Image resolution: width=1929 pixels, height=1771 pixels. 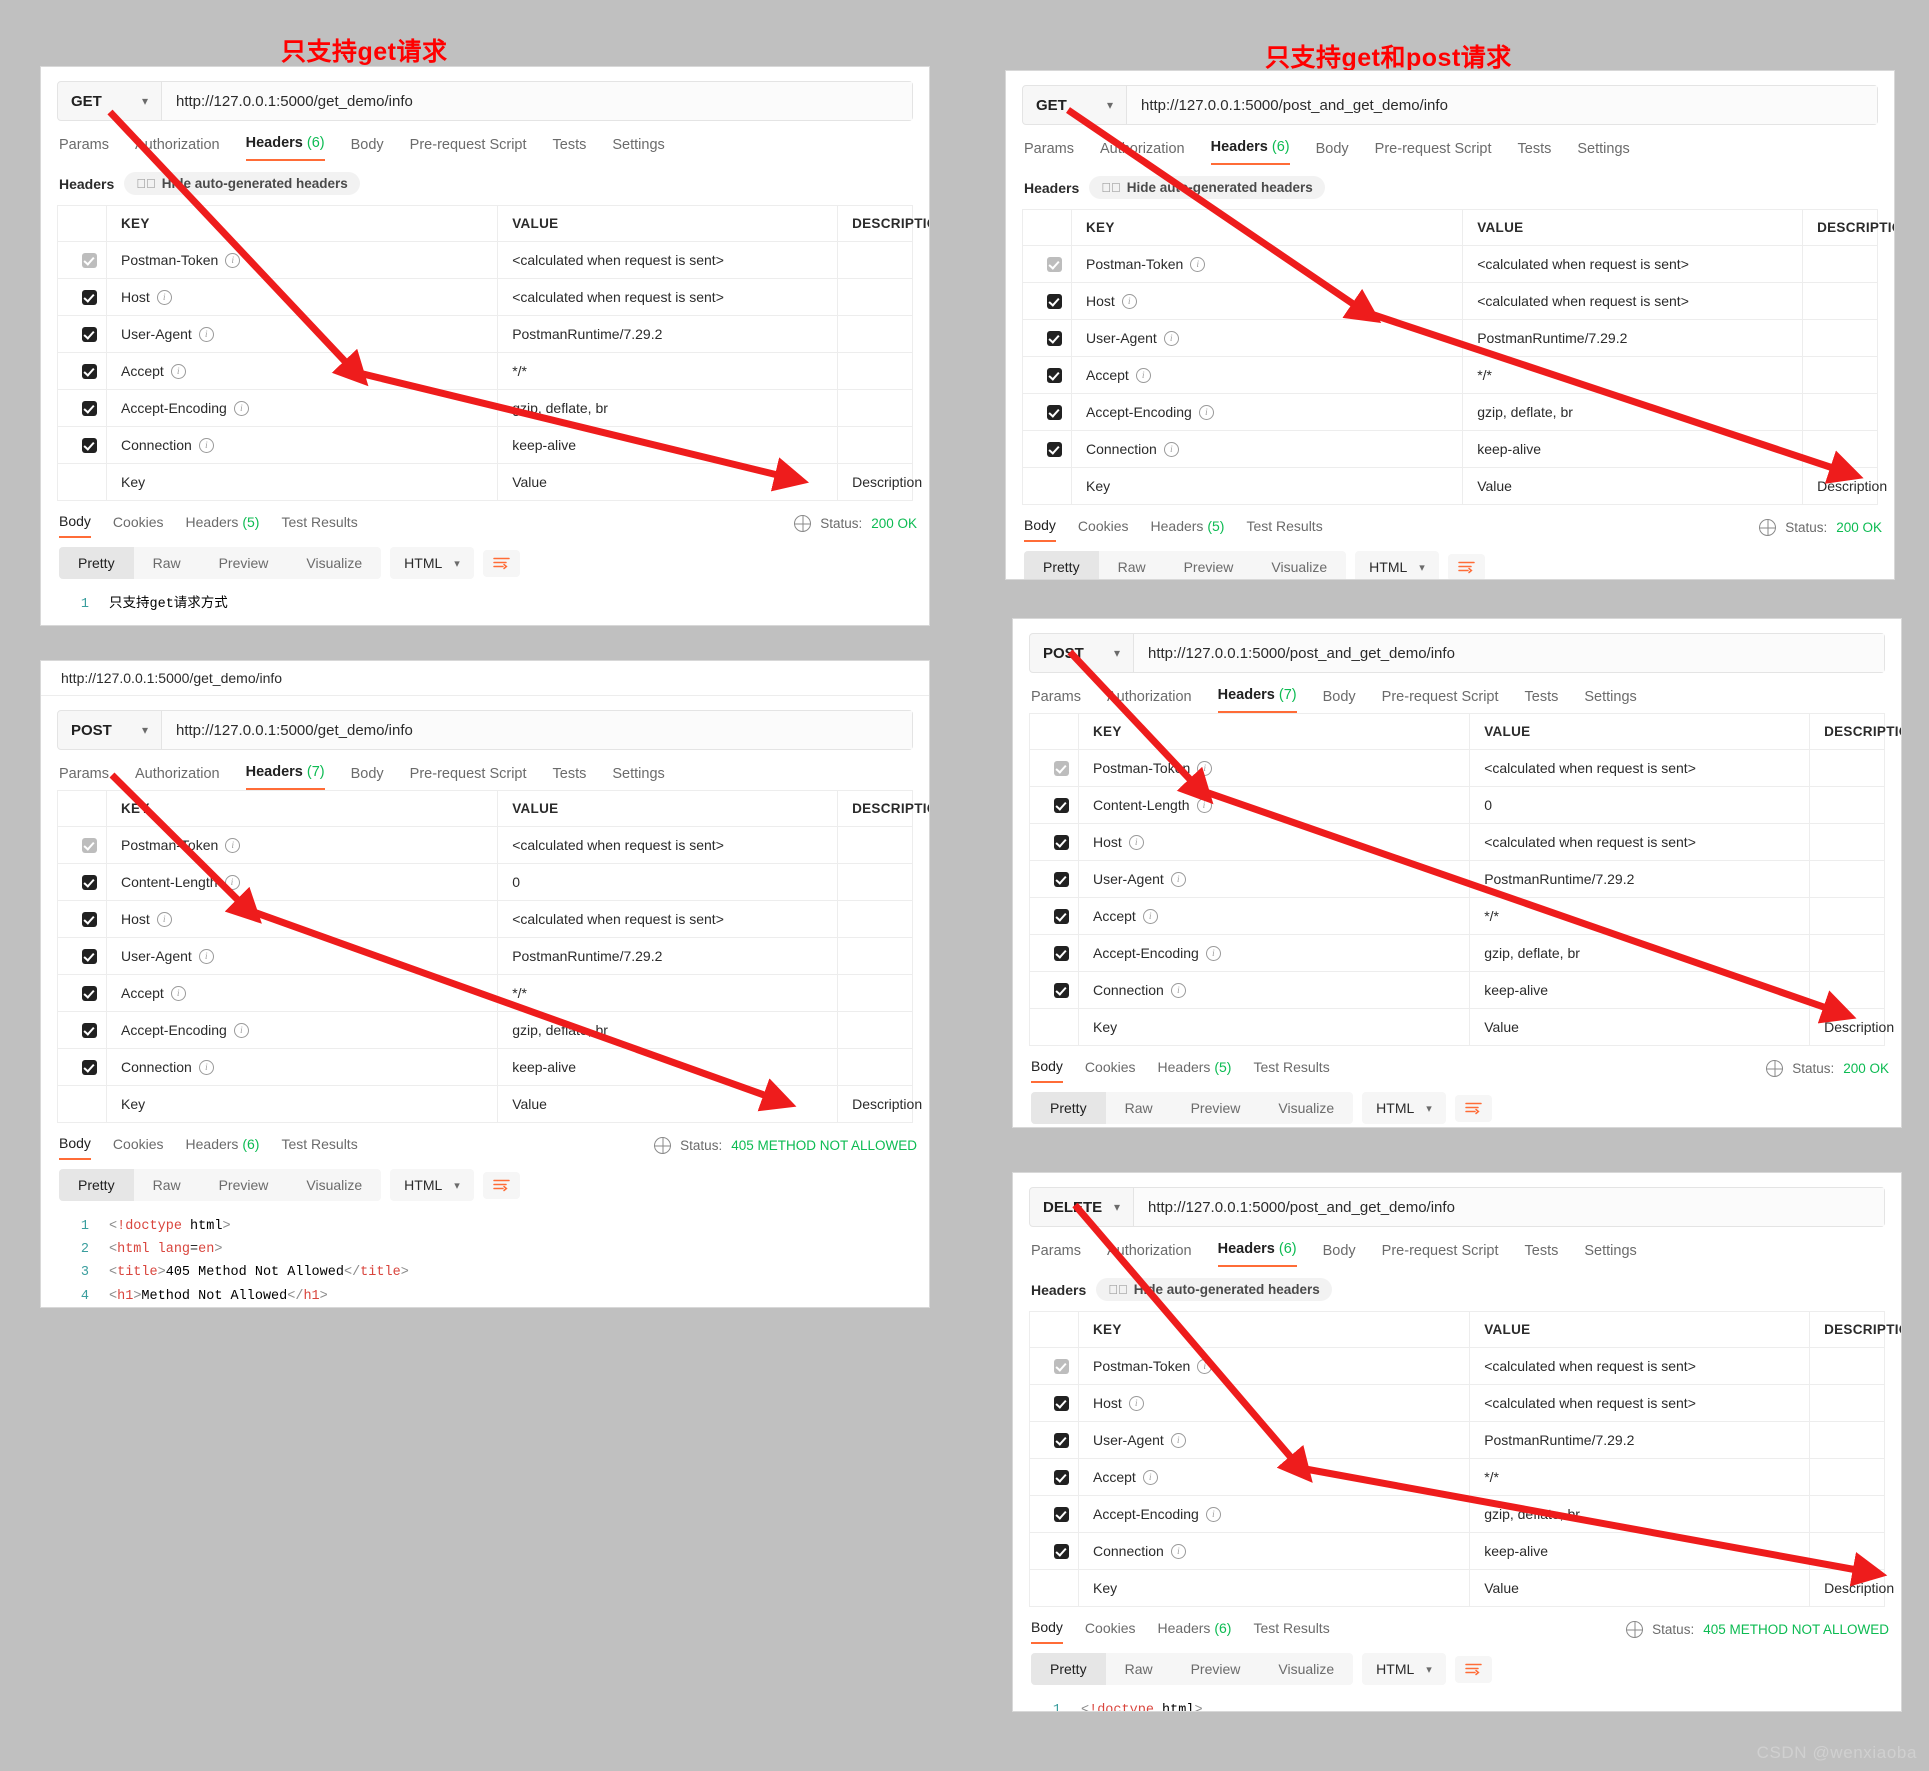 What do you see at coordinates (1457, 805) in the screenshot?
I see `table-row: Content-Length i 0` at bounding box center [1457, 805].